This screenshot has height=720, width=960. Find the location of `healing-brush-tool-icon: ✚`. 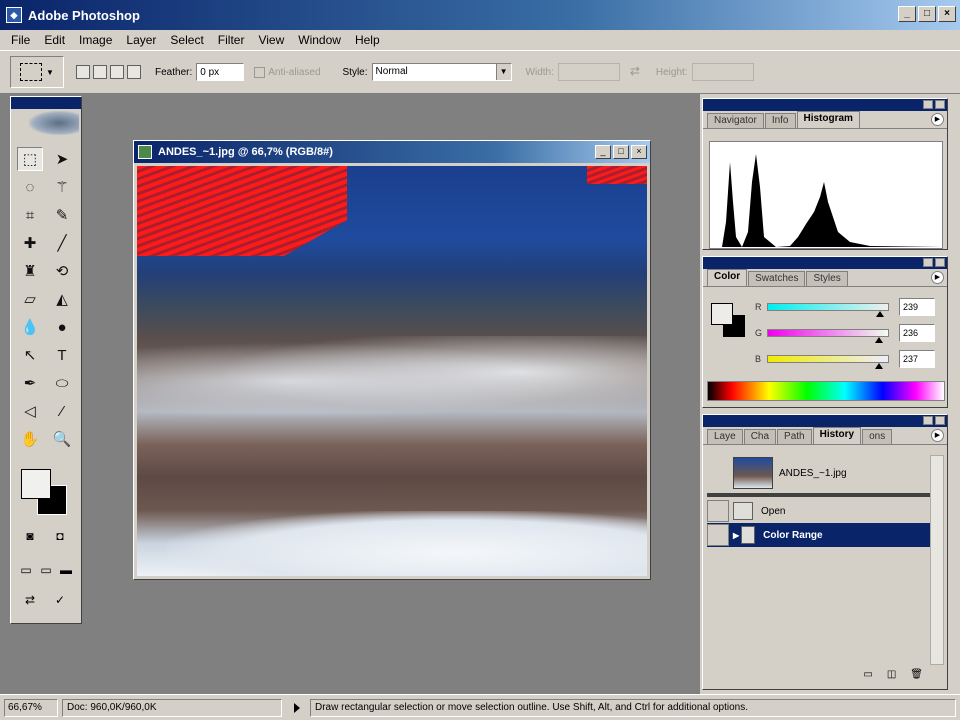

healing-brush-tool-icon: ✚ is located at coordinates (30, 243).